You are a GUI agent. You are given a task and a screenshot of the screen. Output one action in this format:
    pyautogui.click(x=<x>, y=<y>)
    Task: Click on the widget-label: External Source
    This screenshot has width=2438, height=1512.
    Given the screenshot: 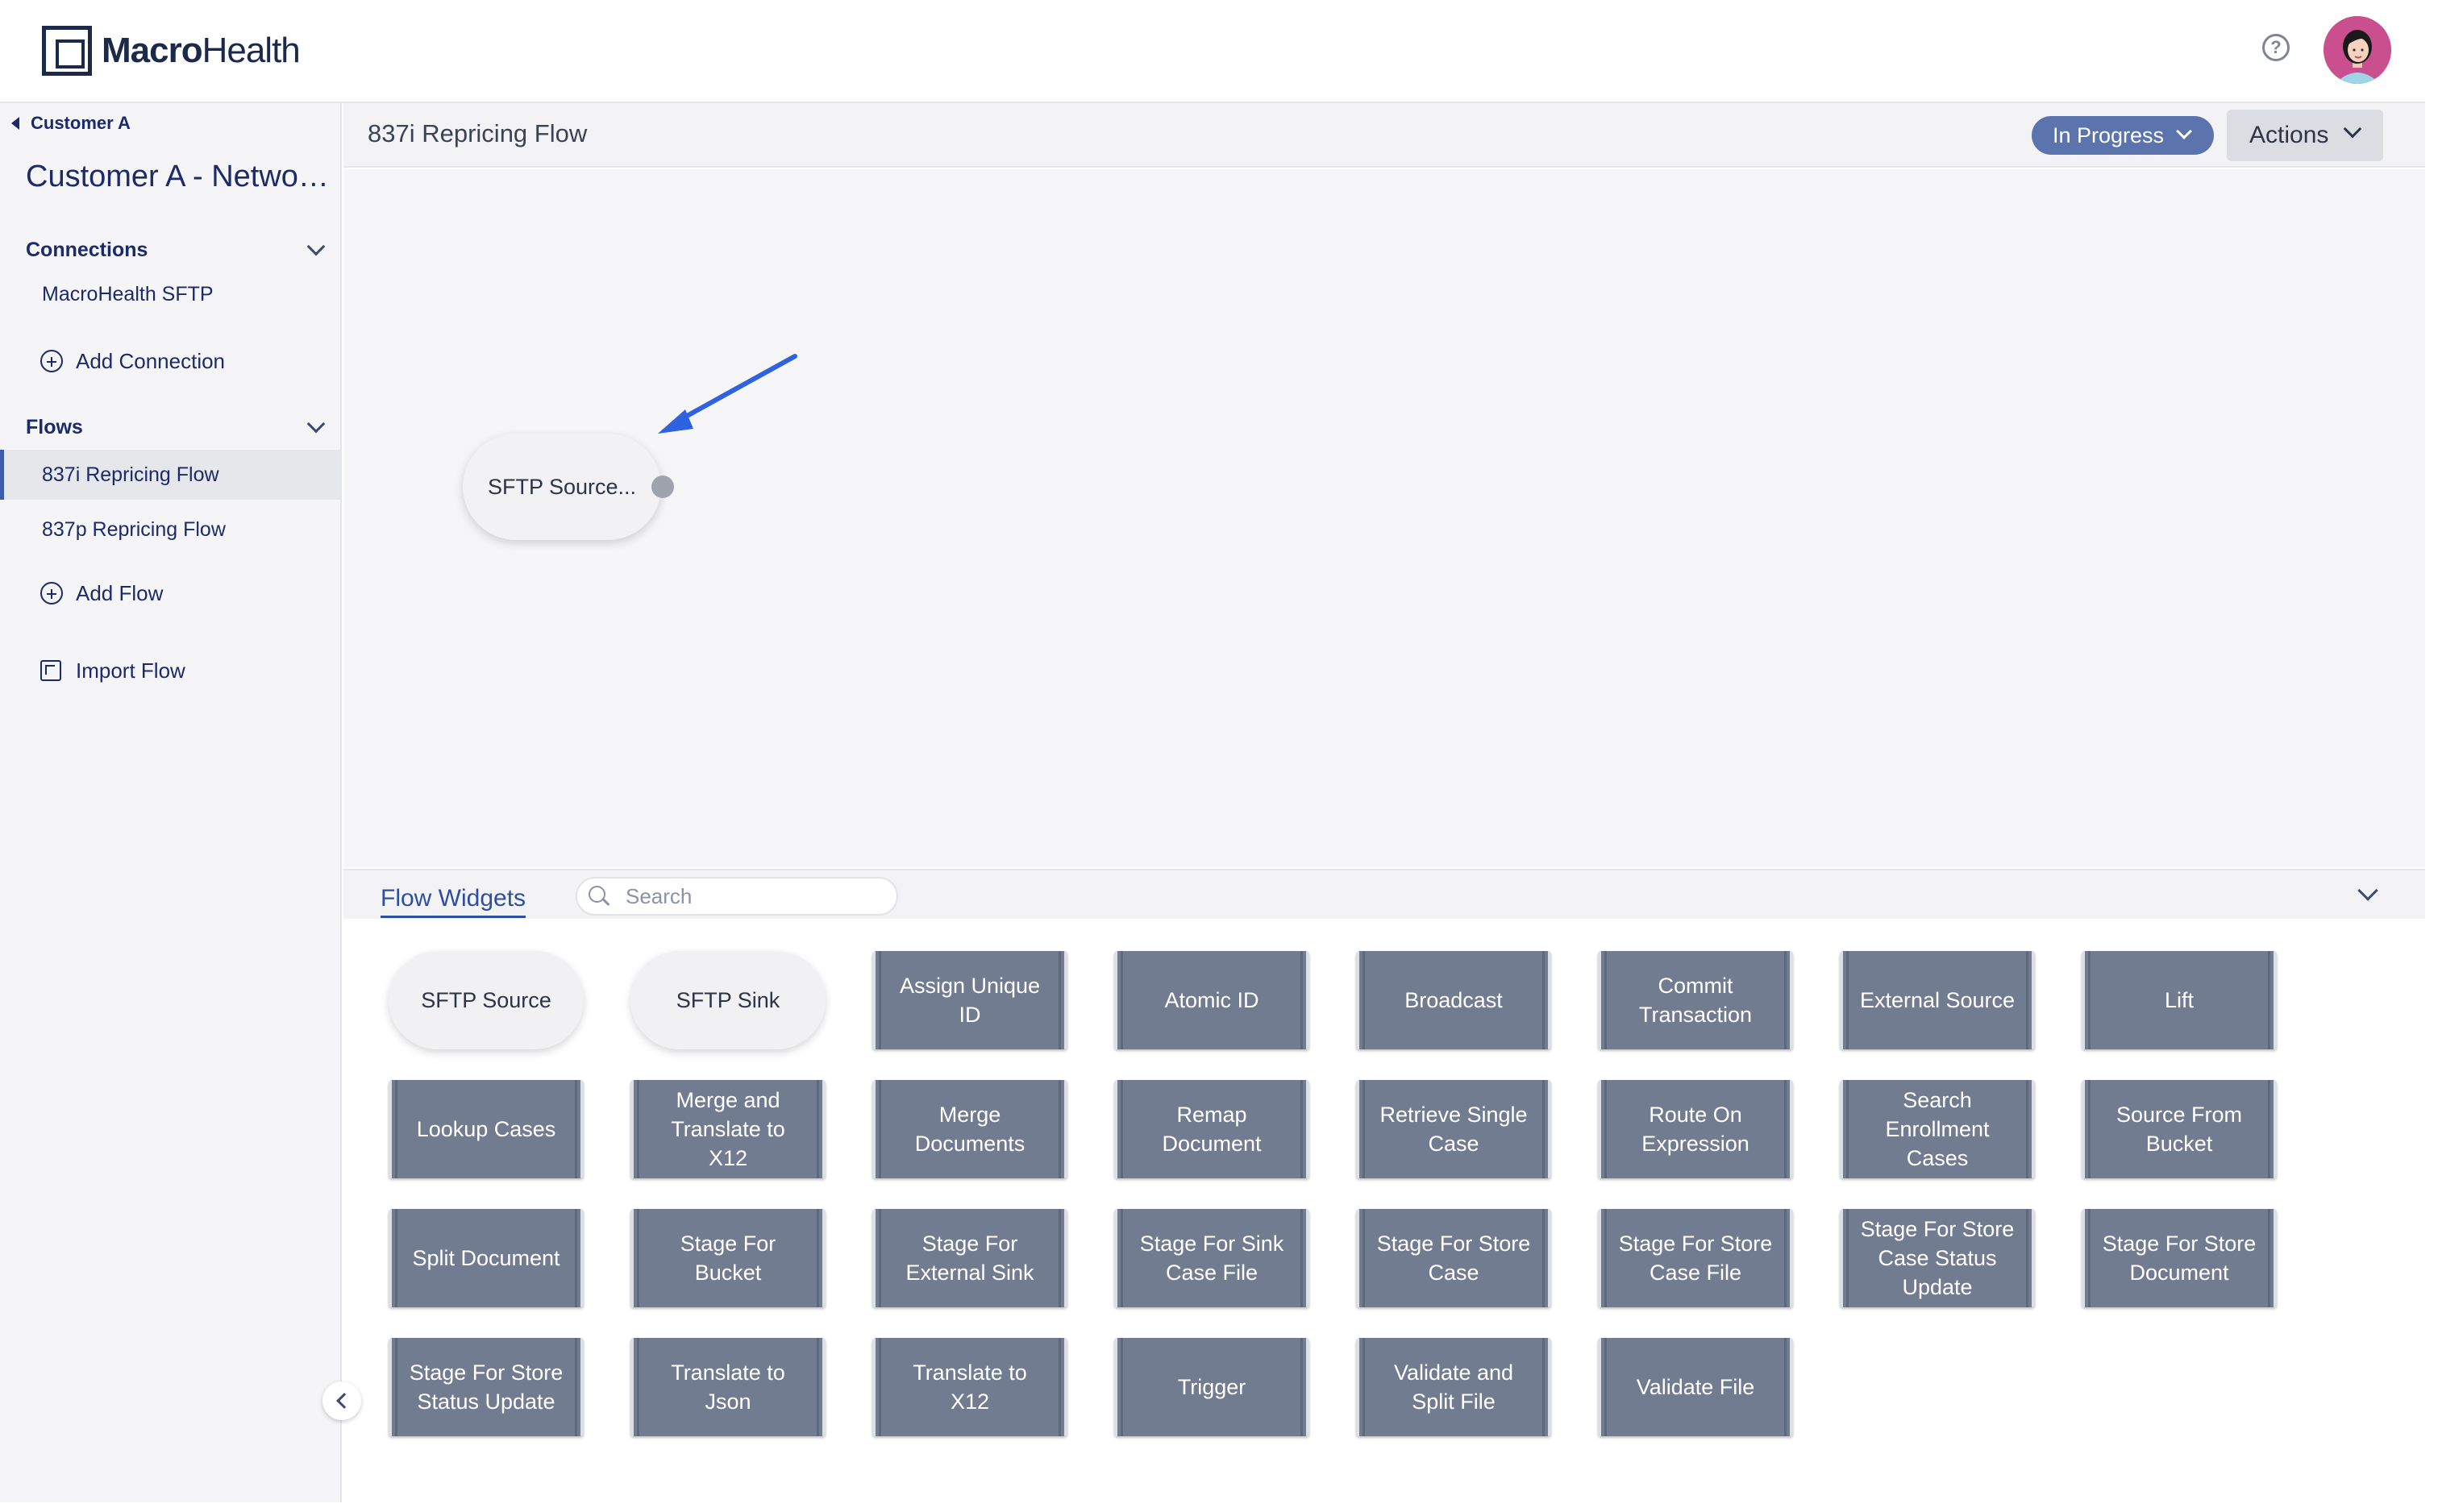 What is the action you would take?
    pyautogui.click(x=1937, y=1000)
    